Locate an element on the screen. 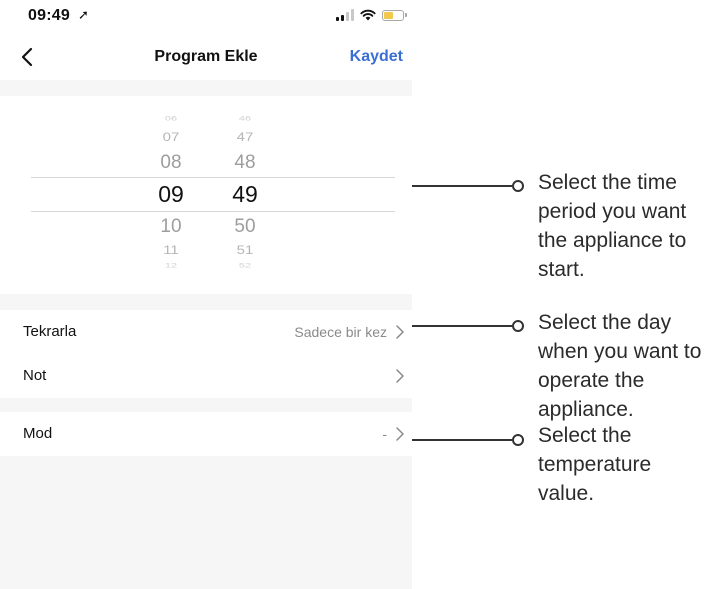 The width and height of the screenshot is (710, 589). callout-connector-temperature is located at coordinates (468, 440).